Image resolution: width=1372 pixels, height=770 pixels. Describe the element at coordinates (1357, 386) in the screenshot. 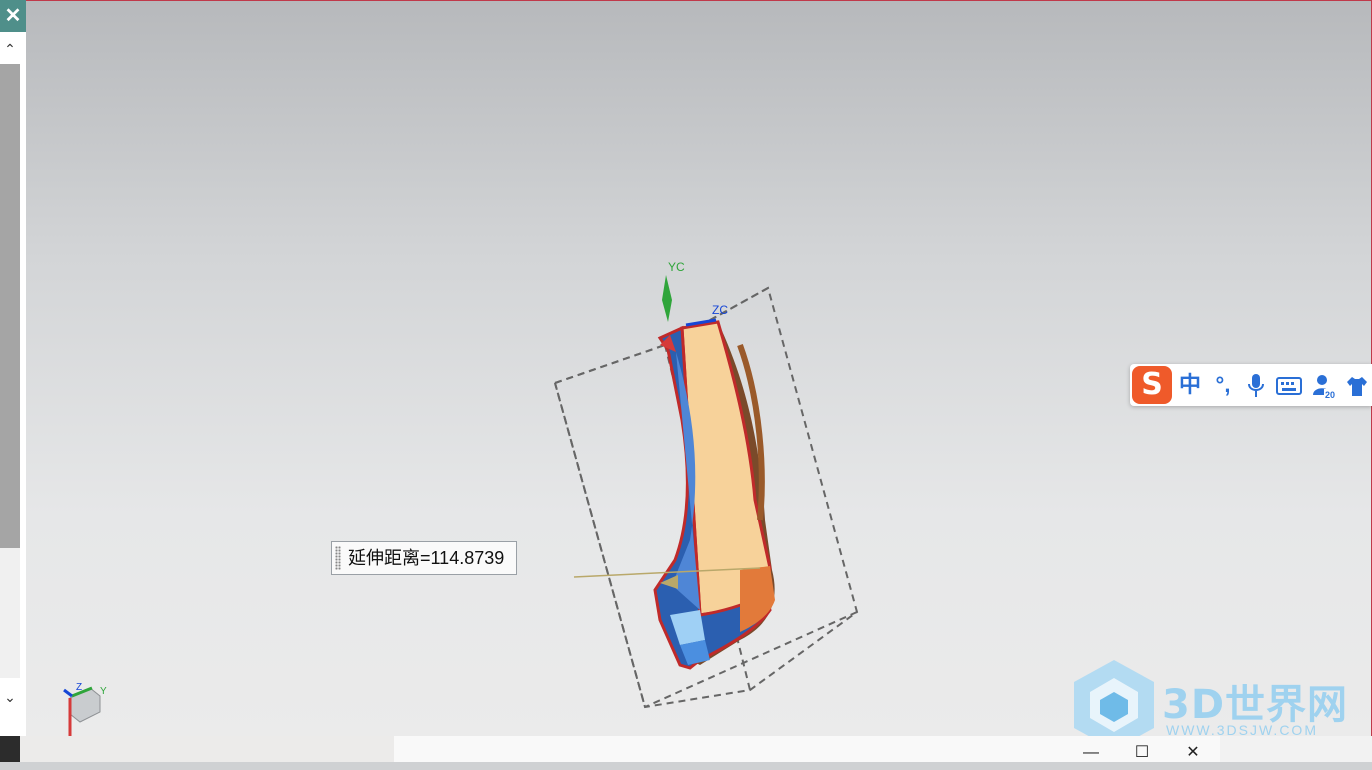

I see `skin-shirt-icon` at that location.